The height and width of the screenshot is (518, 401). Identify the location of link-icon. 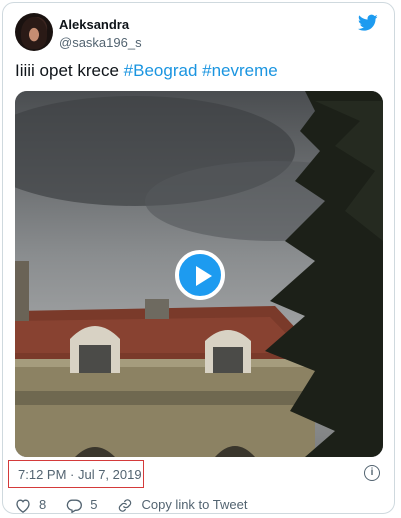
(125, 505).